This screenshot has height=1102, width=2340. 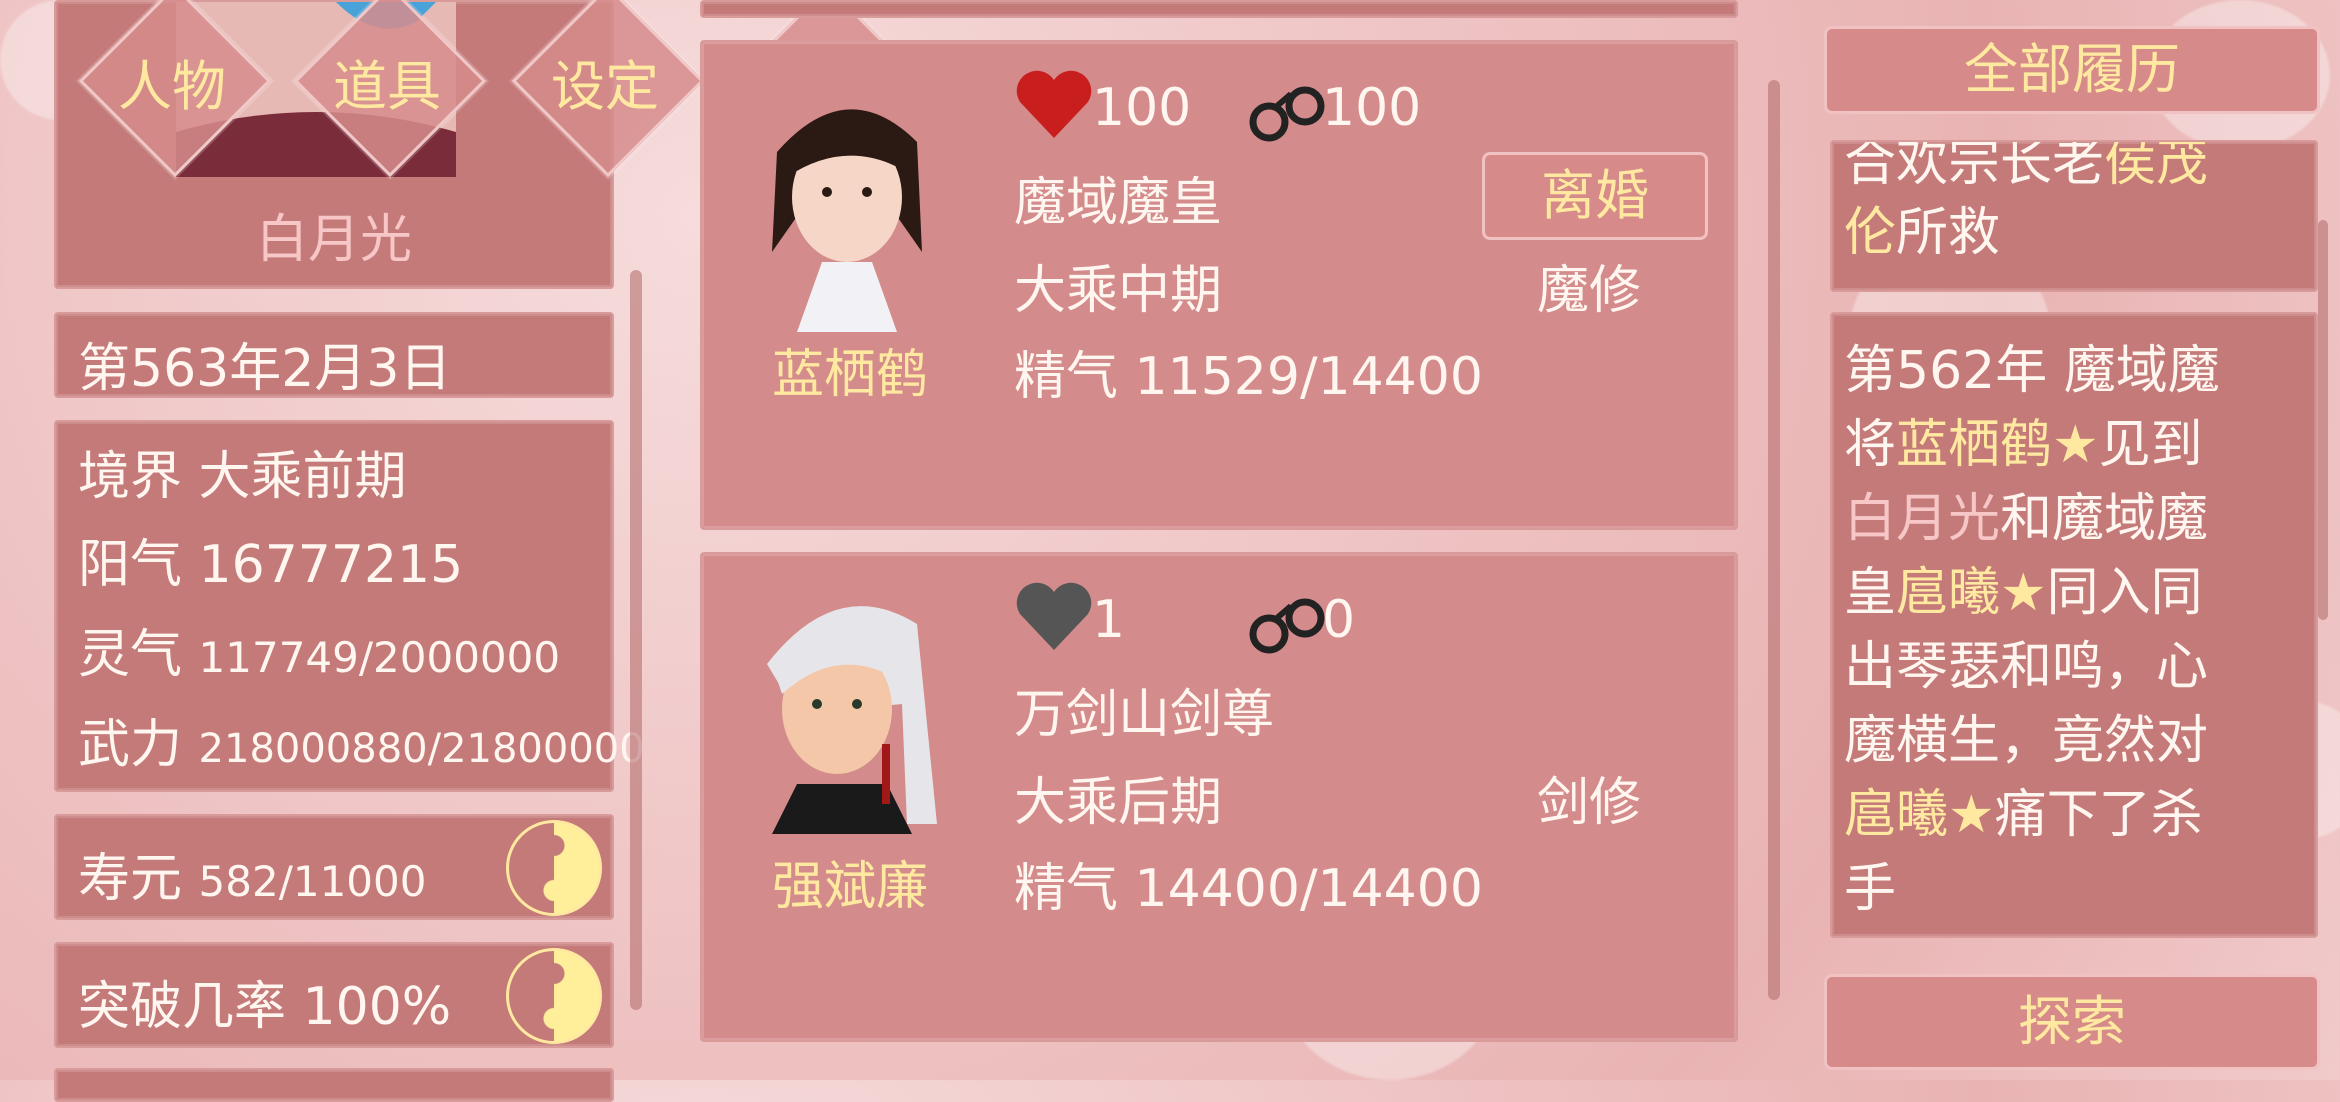 I want to click on yang-value: 16777215, so click(x=331, y=565).